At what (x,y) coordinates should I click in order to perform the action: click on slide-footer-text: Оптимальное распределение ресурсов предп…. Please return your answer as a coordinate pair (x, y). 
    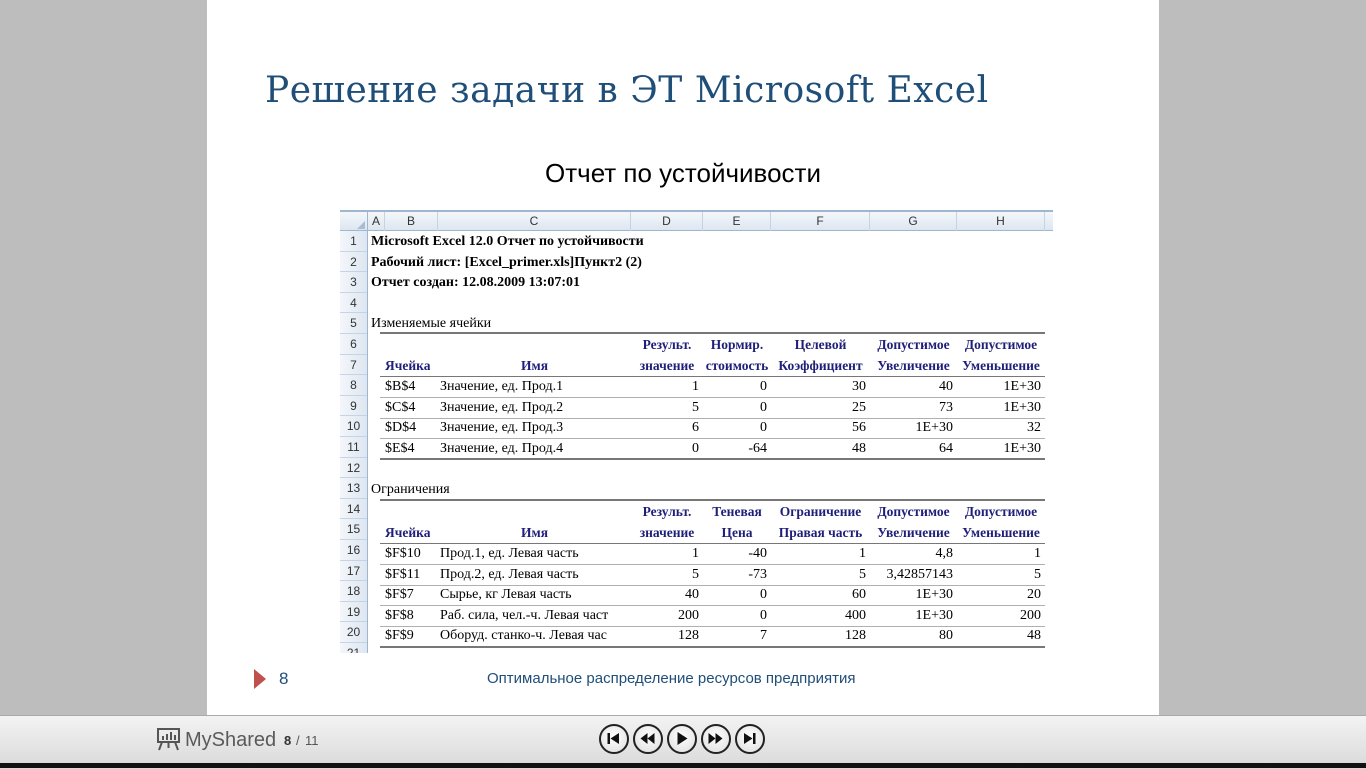
    Looking at the image, I should click on (671, 678).